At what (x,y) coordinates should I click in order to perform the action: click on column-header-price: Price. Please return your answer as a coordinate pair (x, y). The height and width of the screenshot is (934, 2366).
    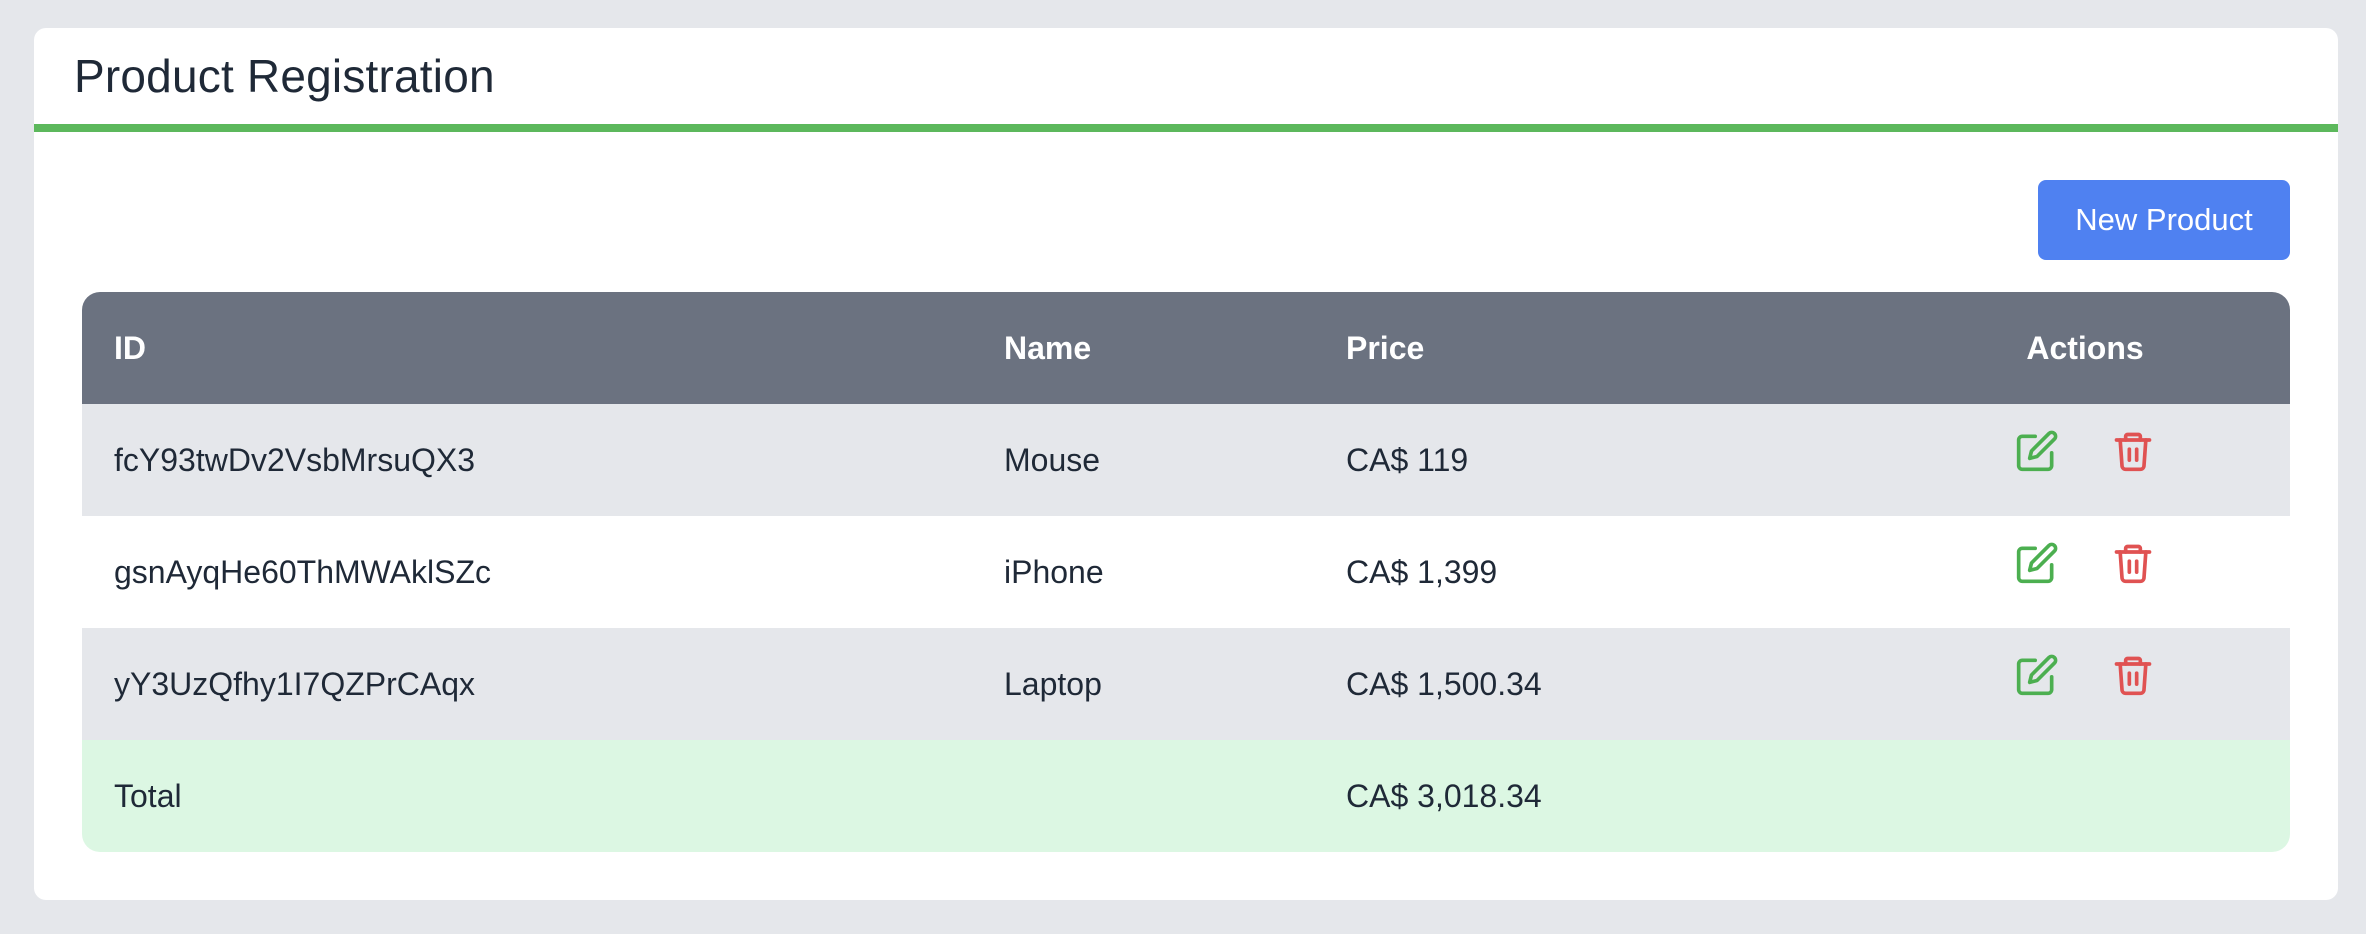
    Looking at the image, I should click on (1385, 347).